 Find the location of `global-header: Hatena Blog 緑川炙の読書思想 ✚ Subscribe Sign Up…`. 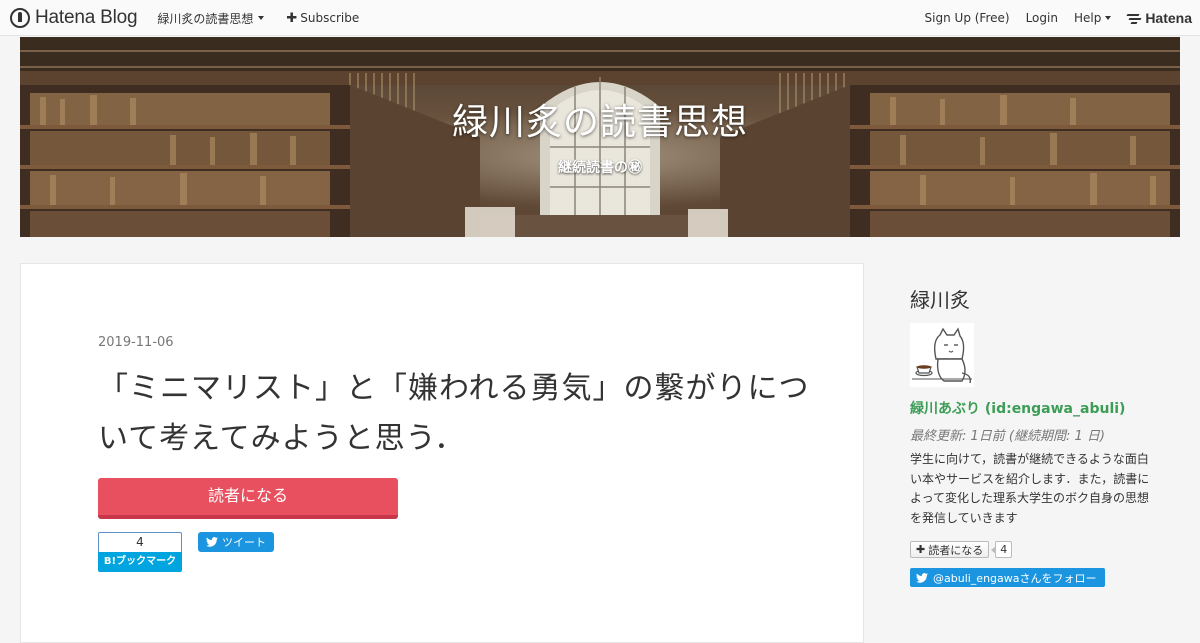

global-header: Hatena Blog 緑川炙の読書思想 ✚ Subscribe Sign Up… is located at coordinates (600, 18).